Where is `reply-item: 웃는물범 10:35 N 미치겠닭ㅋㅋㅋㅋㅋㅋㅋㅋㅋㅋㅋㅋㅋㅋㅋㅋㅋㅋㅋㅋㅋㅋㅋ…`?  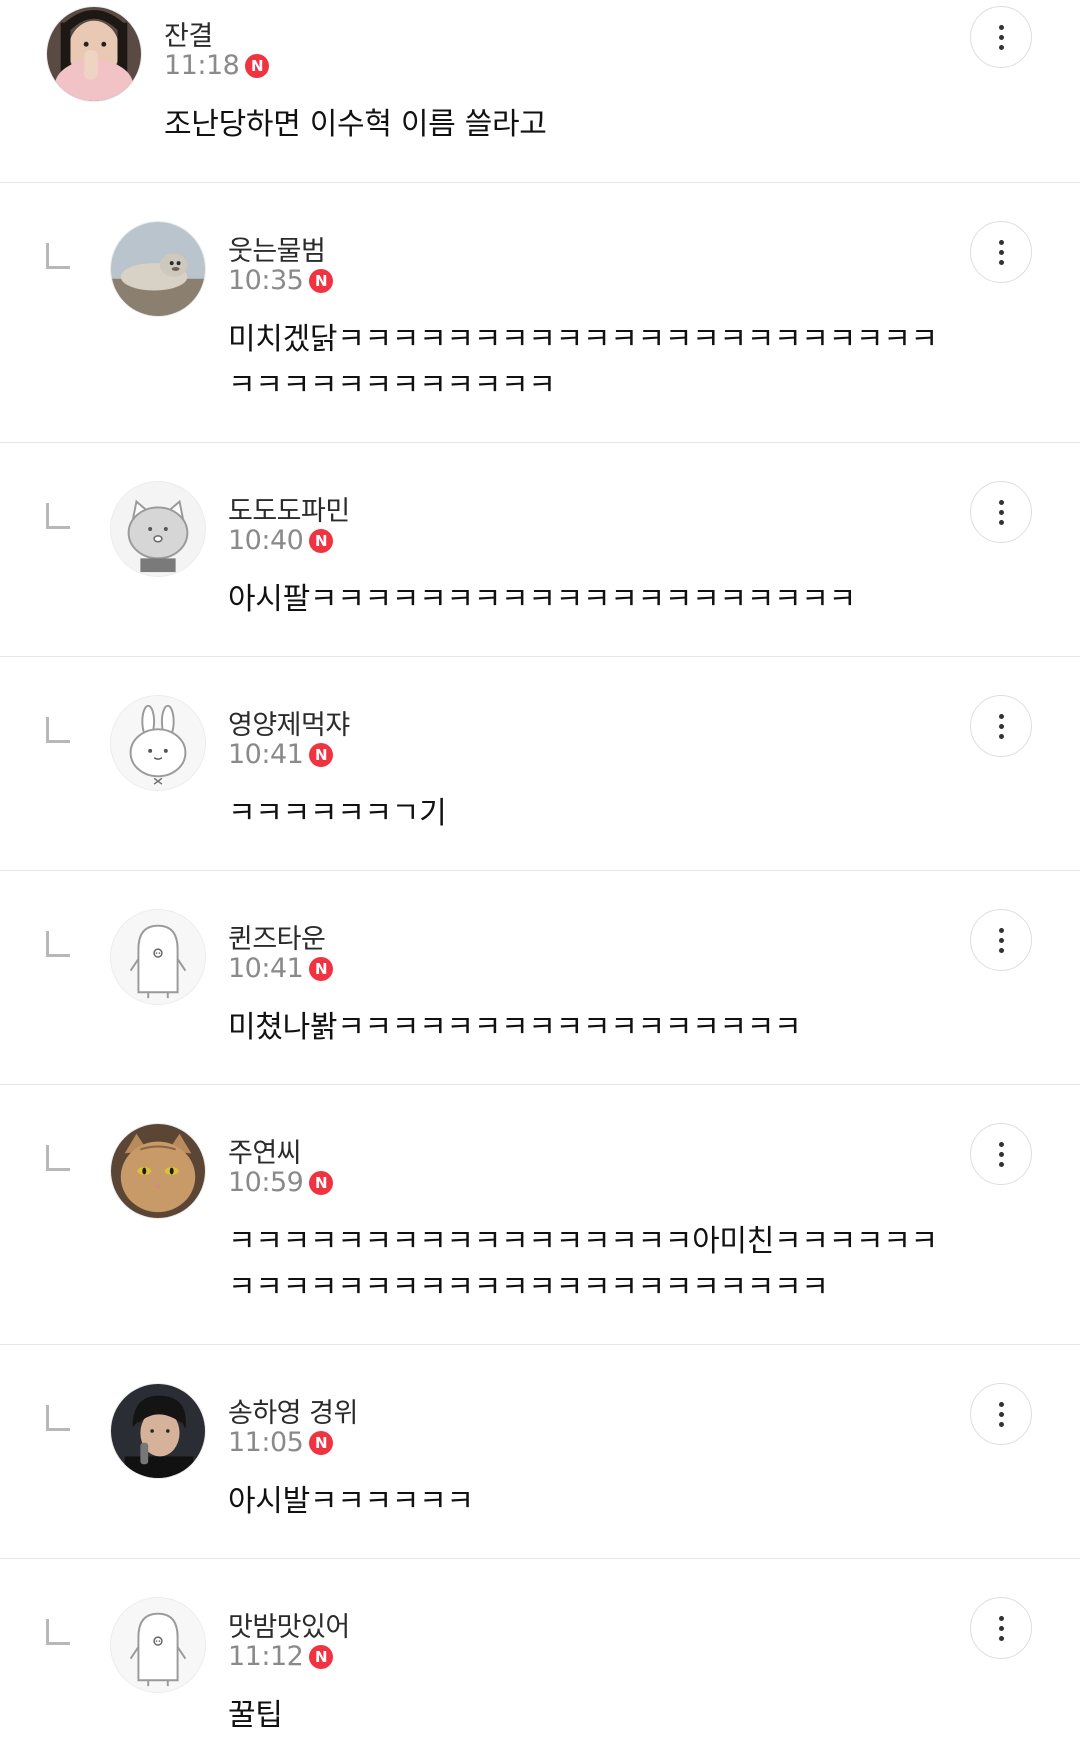 reply-item: 웃는물범 10:35 N 미치겠닭ㅋㅋㅋㅋㅋㅋㅋㅋㅋㅋㅋㅋㅋㅋㅋㅋㅋㅋㅋㅋㅋㅋㅋ… is located at coordinates (540, 313).